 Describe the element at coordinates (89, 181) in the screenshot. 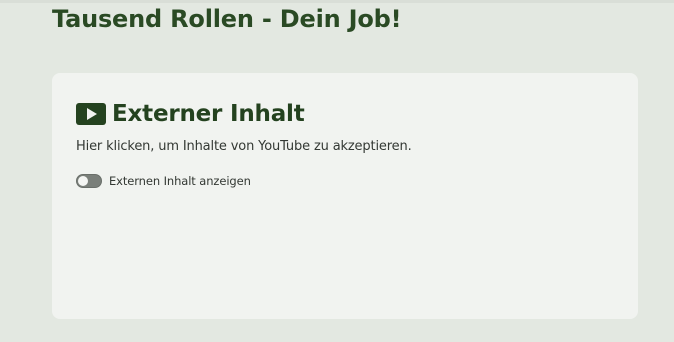

I see `show-external-content-toggle` at that location.